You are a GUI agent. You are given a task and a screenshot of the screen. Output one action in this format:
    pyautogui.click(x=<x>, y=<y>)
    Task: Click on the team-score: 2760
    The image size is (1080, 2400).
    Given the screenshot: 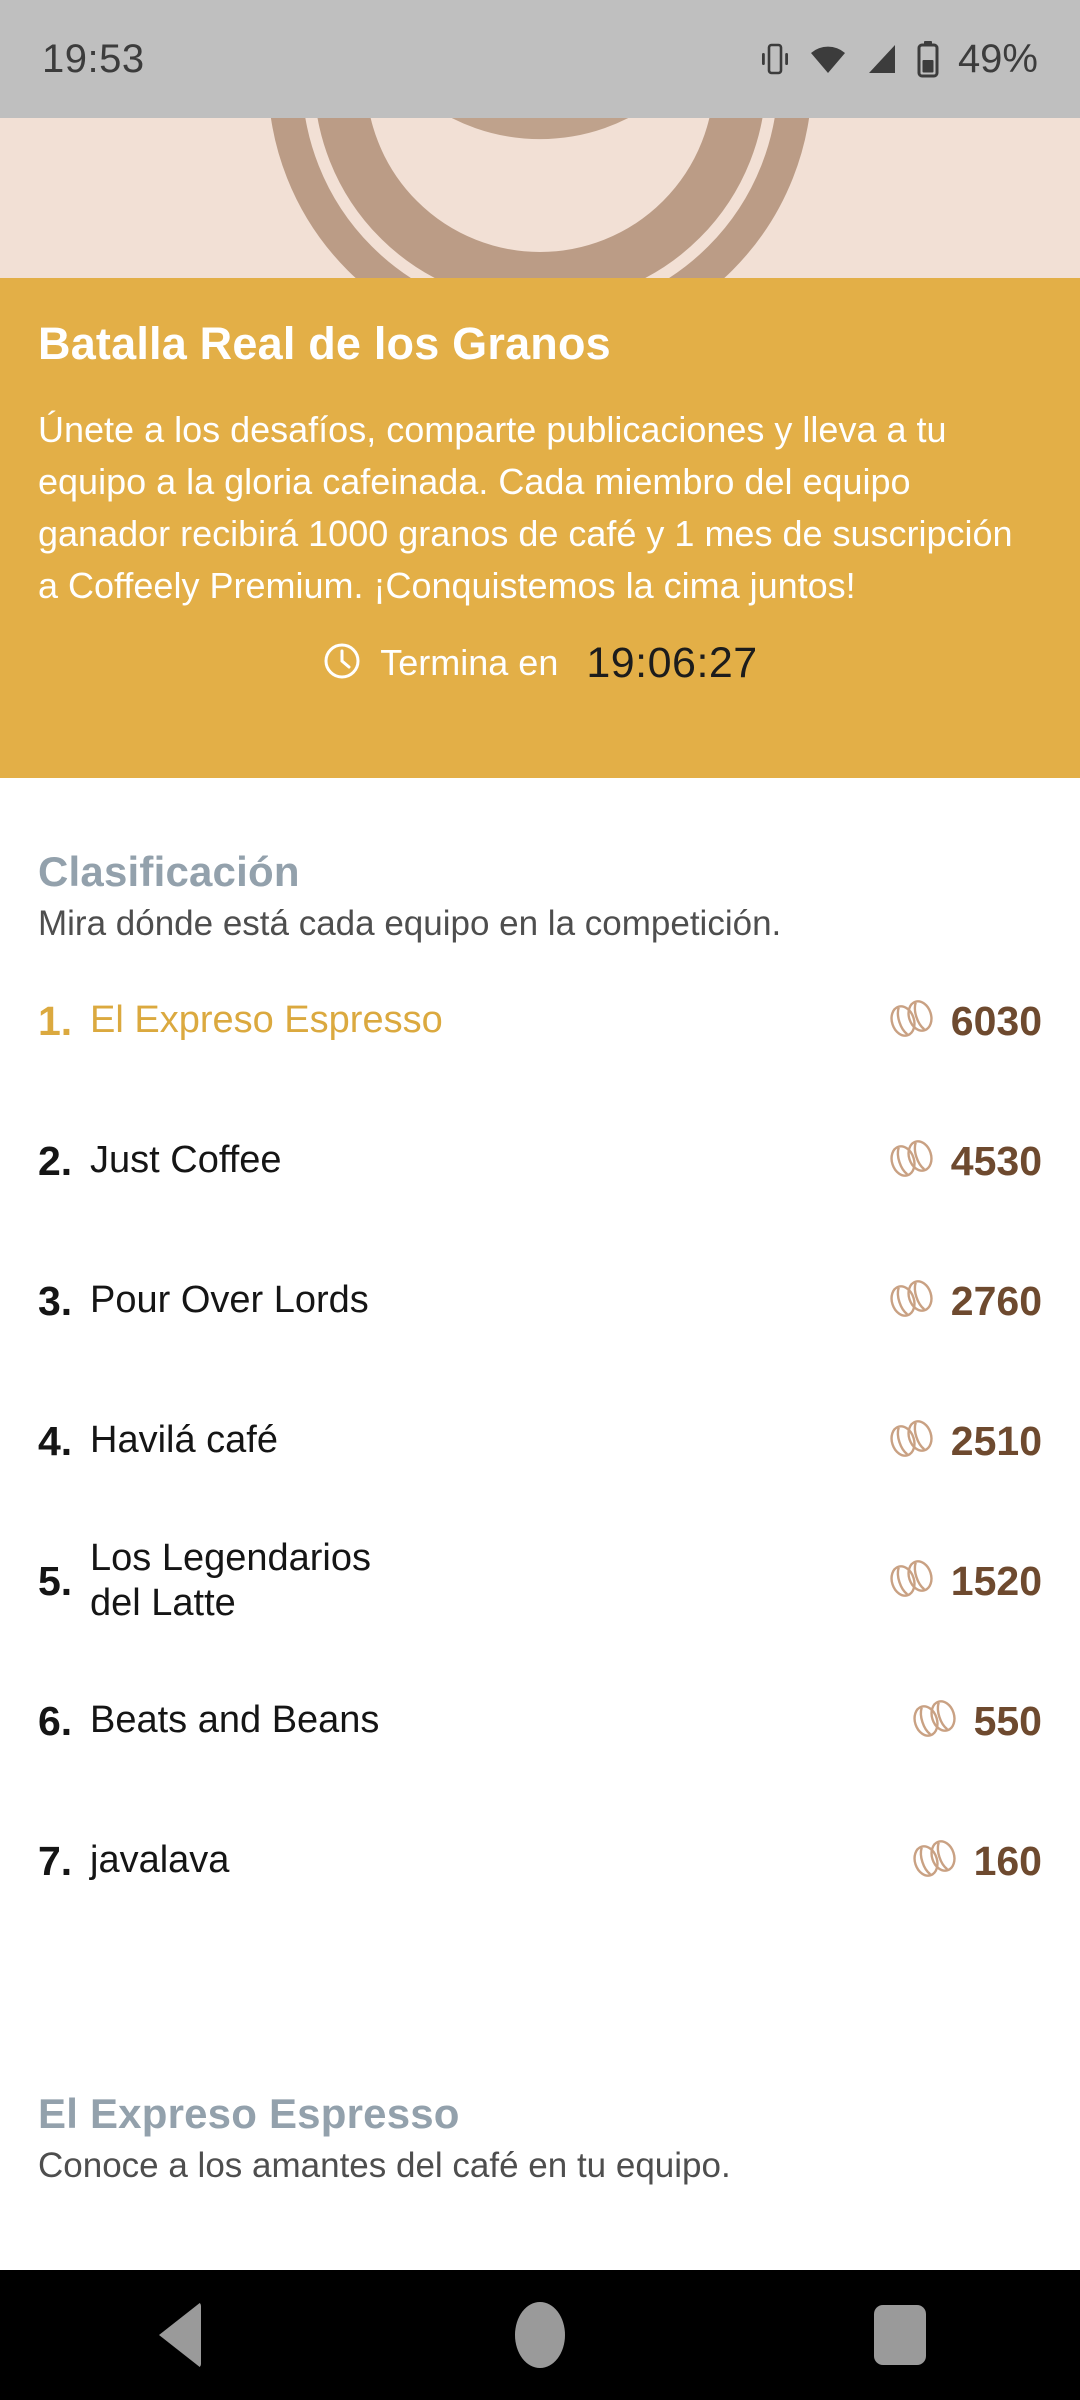 What is the action you would take?
    pyautogui.click(x=964, y=1301)
    